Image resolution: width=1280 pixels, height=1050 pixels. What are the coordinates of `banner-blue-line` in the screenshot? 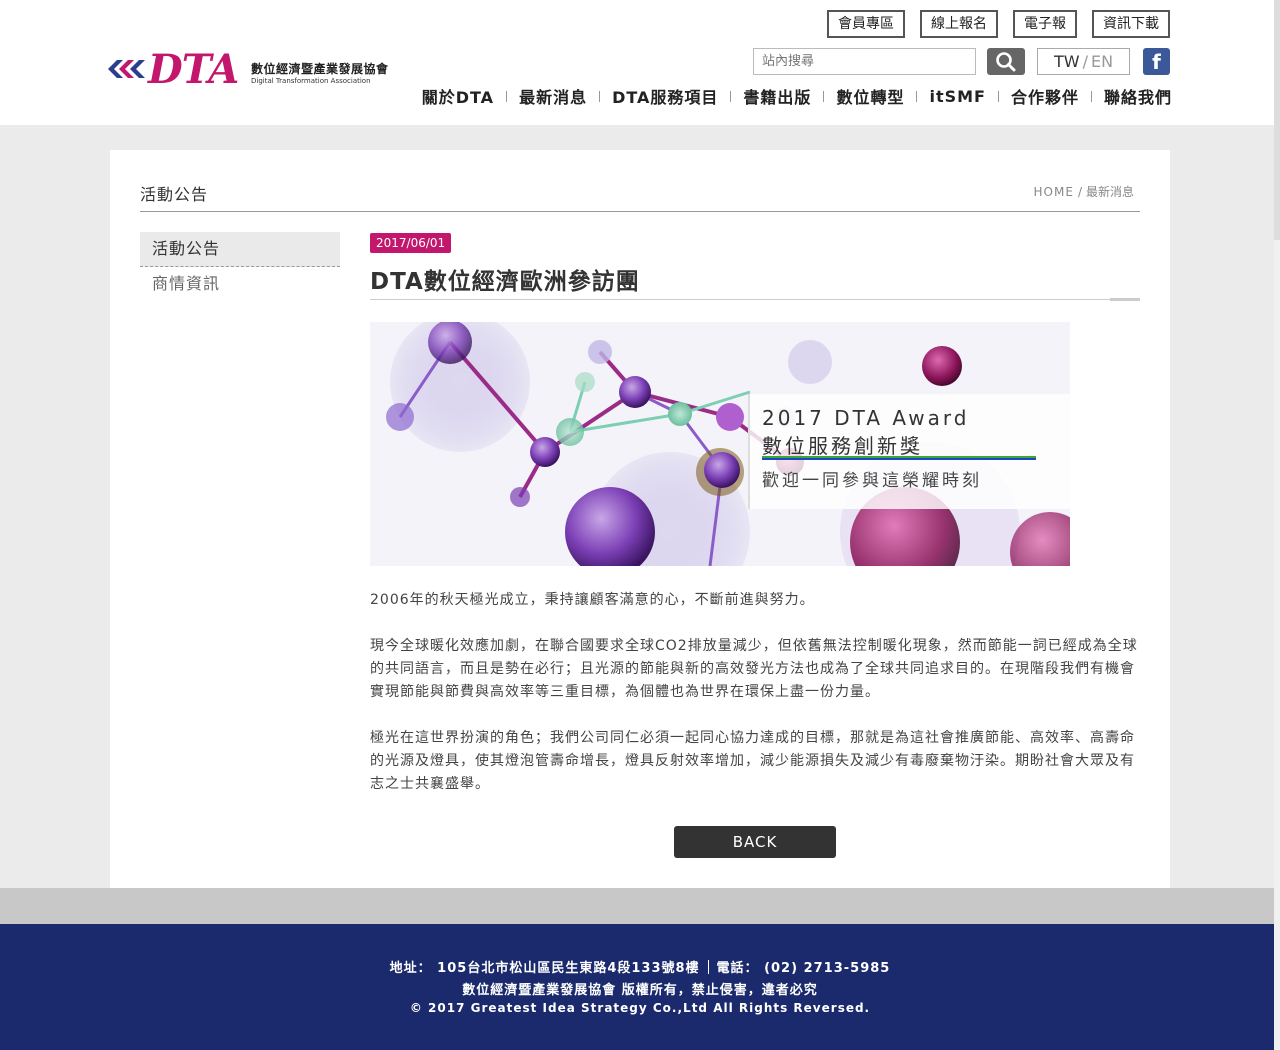 It's located at (899, 459).